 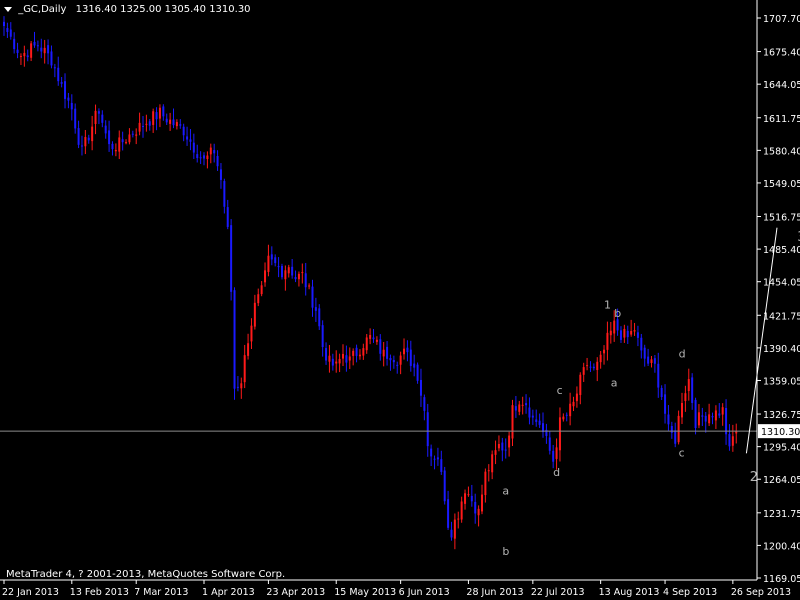 I want to click on wave-label: 1, so click(x=607, y=305).